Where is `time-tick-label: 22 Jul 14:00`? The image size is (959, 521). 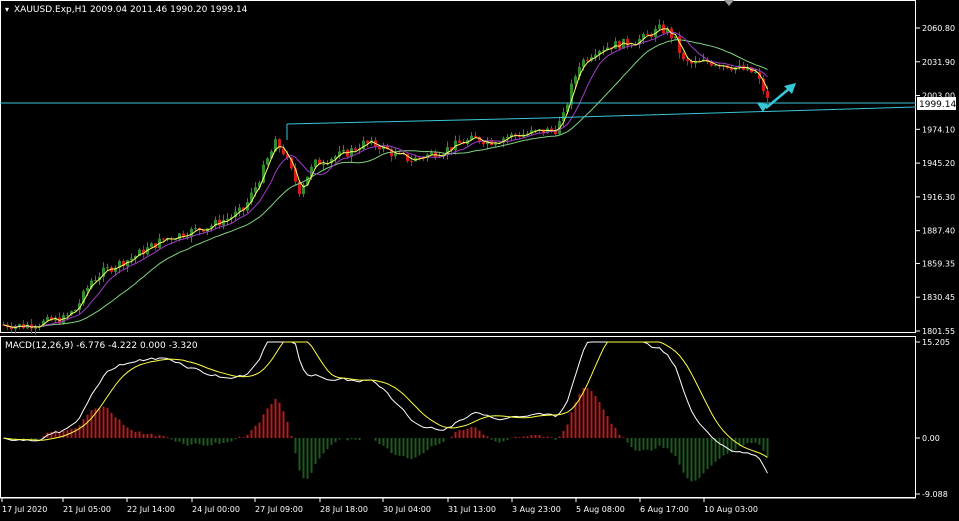
time-tick-label: 22 Jul 14:00 is located at coordinates (151, 509).